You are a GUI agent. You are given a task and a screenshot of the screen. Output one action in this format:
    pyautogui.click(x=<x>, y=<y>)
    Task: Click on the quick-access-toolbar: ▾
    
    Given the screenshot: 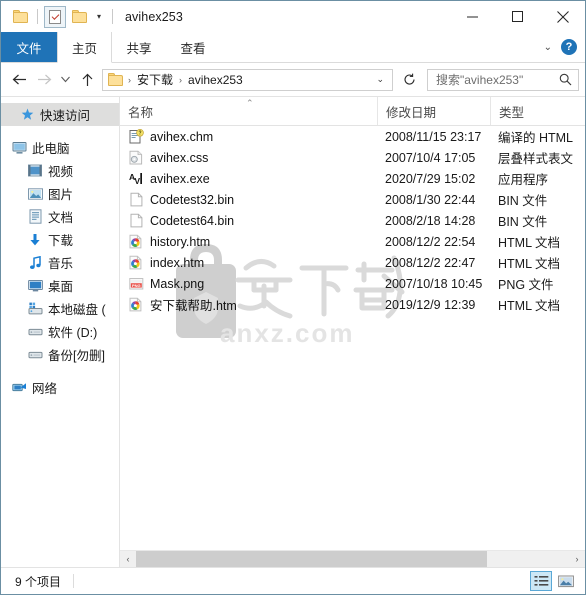 What is the action you would take?
    pyautogui.click(x=59, y=17)
    